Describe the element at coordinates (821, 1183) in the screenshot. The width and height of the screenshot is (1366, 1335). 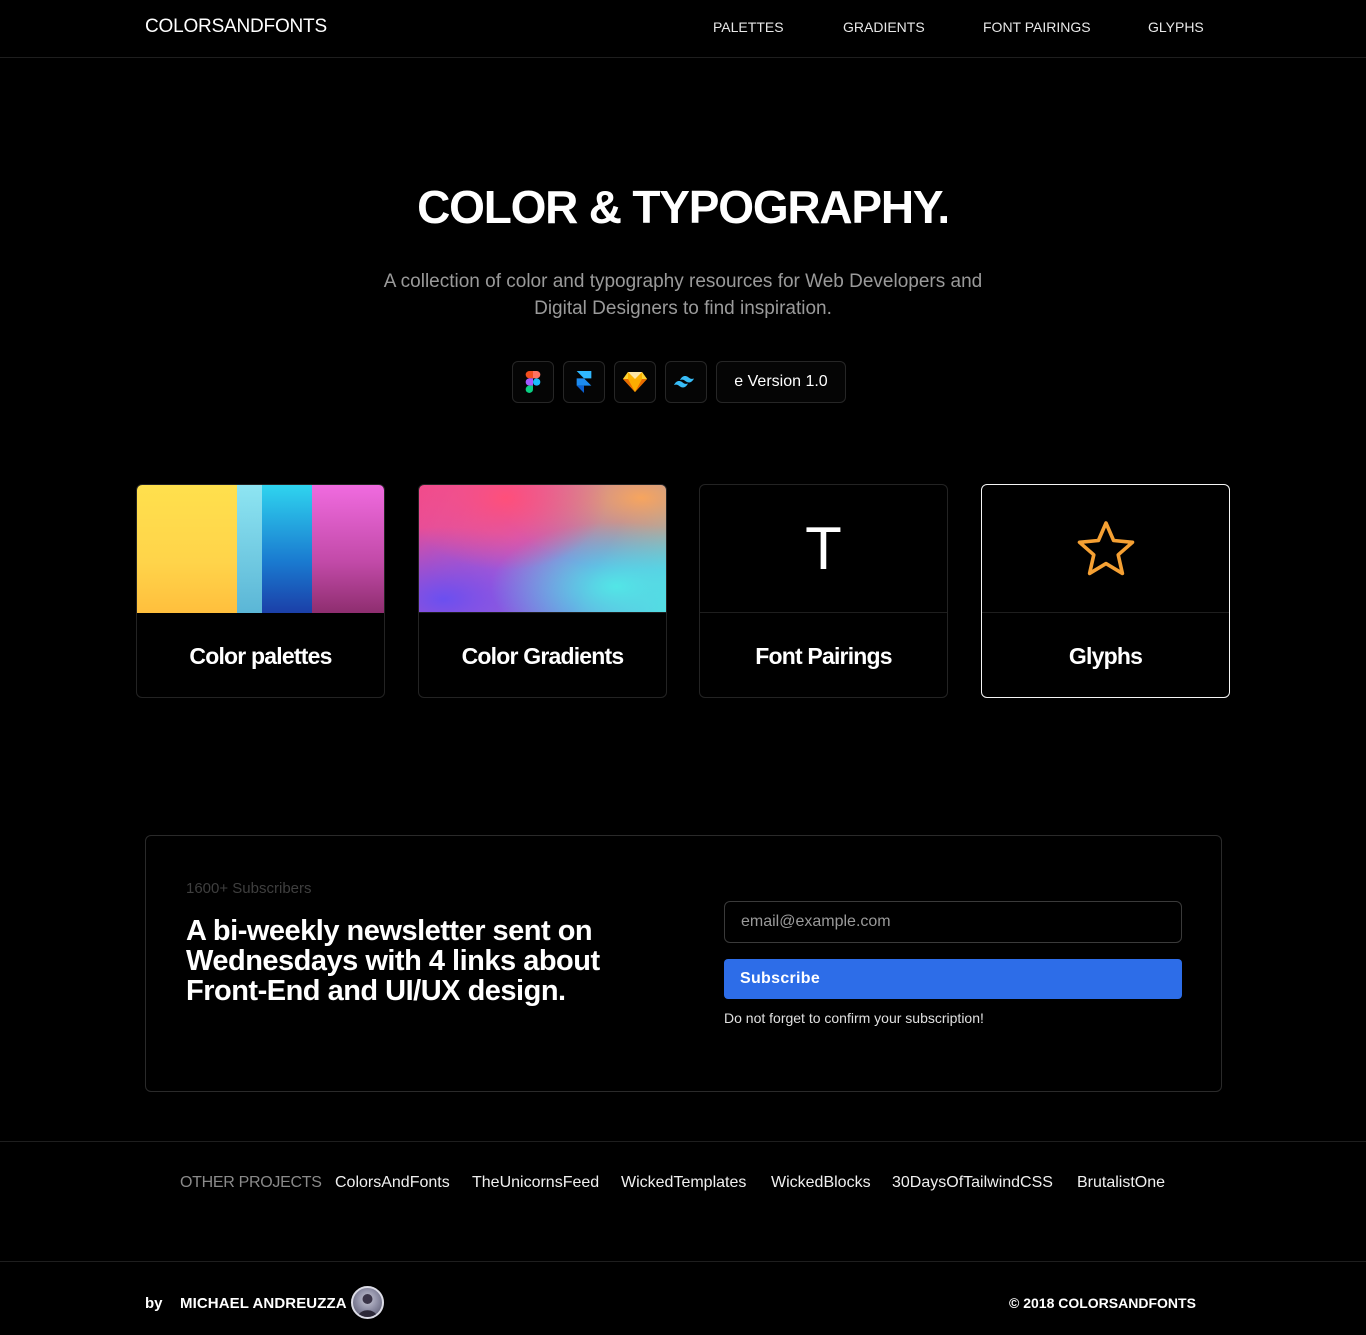
I see `project-link-wickedblocks: WickedBlocks` at that location.